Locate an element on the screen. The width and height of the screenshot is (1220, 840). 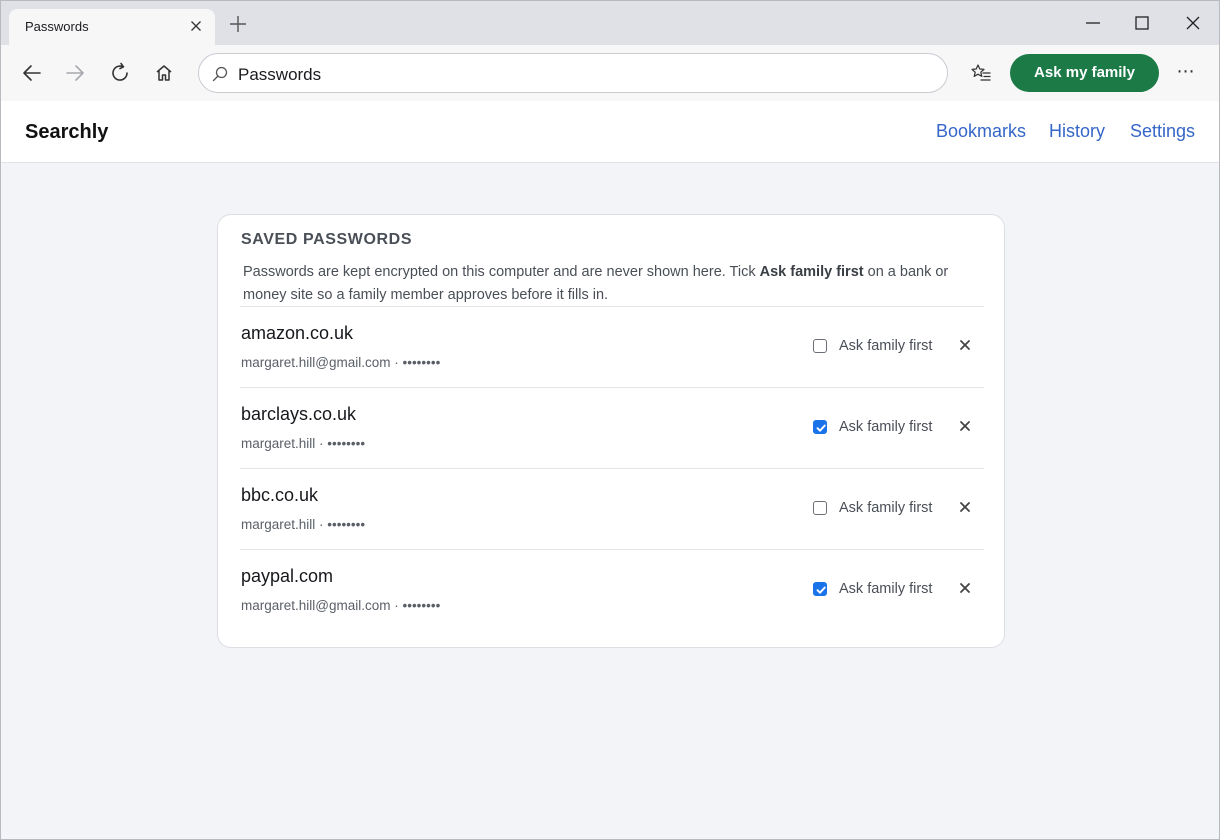
site-name: paypal.com is located at coordinates (287, 576).